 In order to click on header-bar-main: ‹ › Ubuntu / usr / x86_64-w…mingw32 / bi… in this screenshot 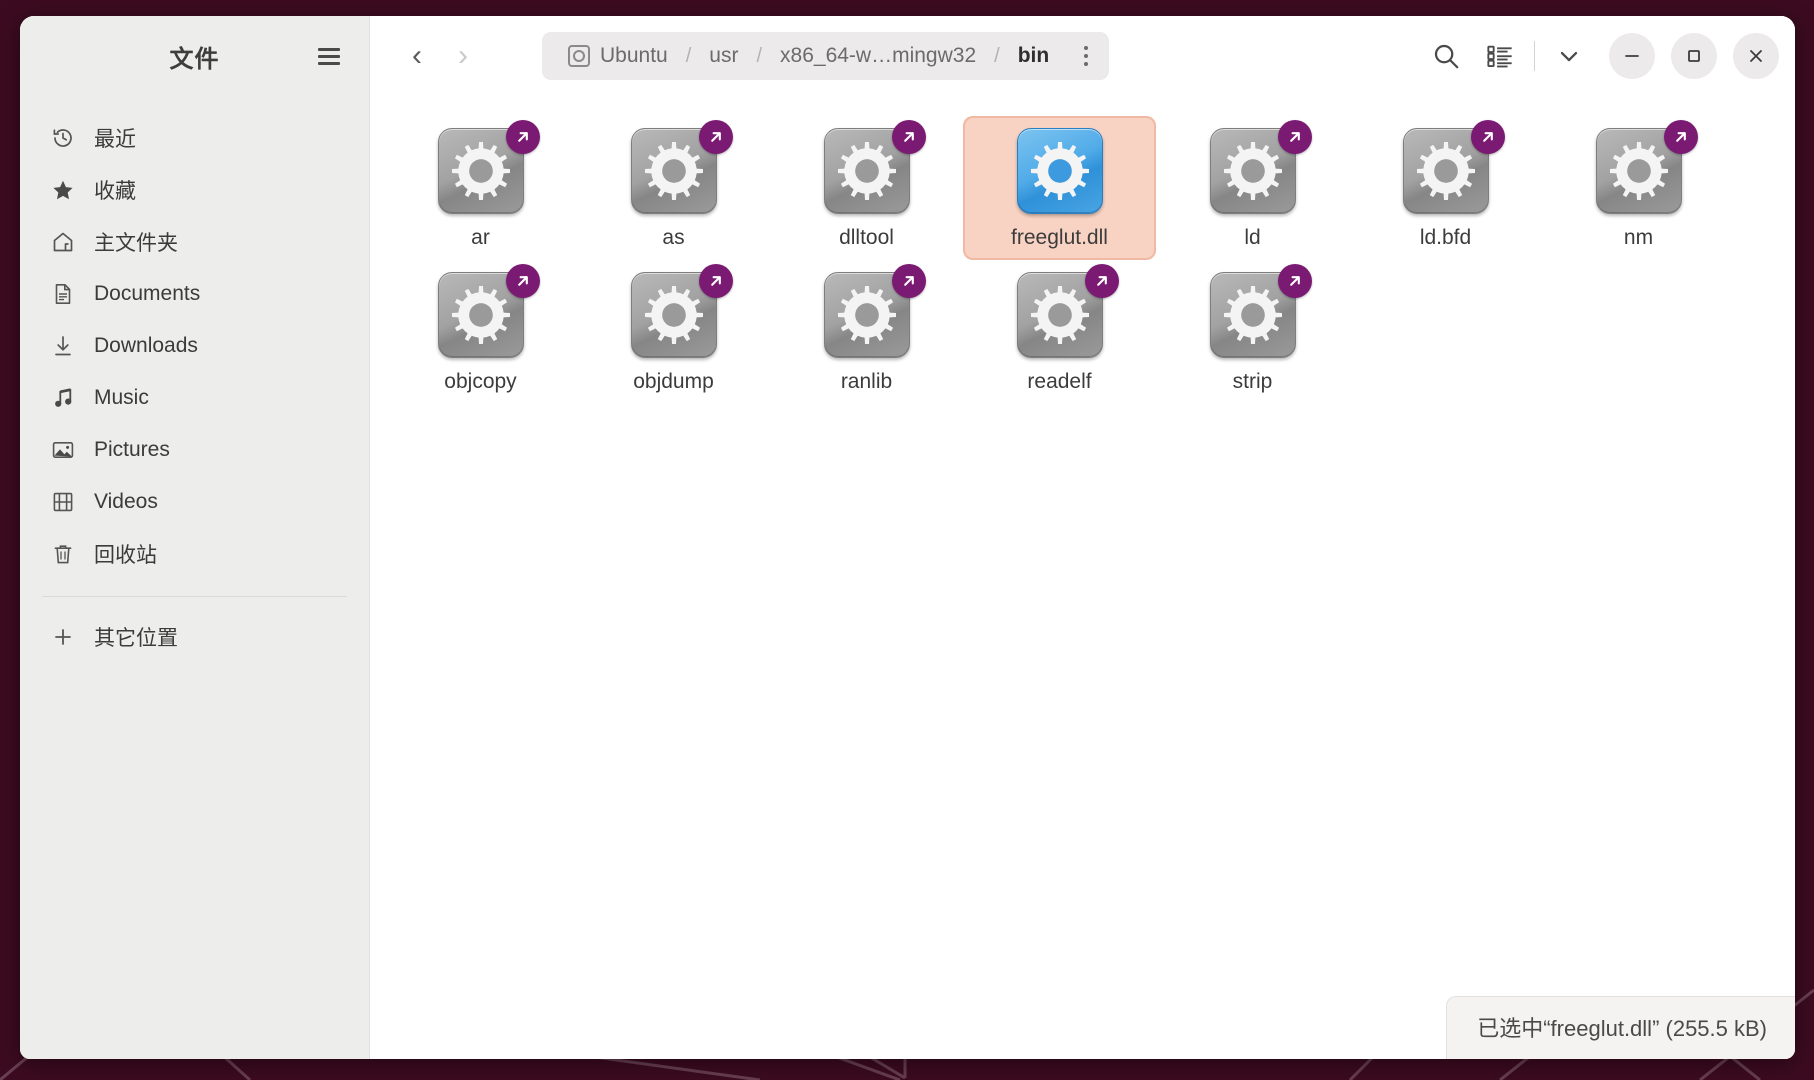, I will do `click(1082, 56)`.